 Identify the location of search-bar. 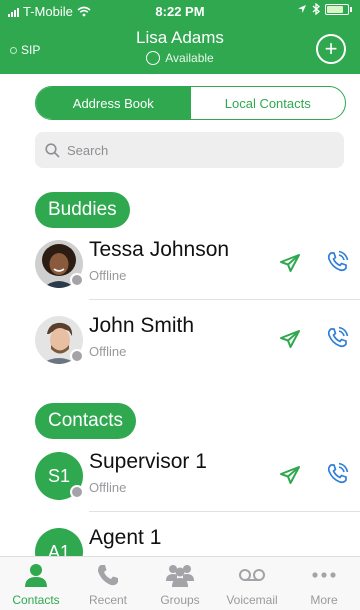
(189, 150).